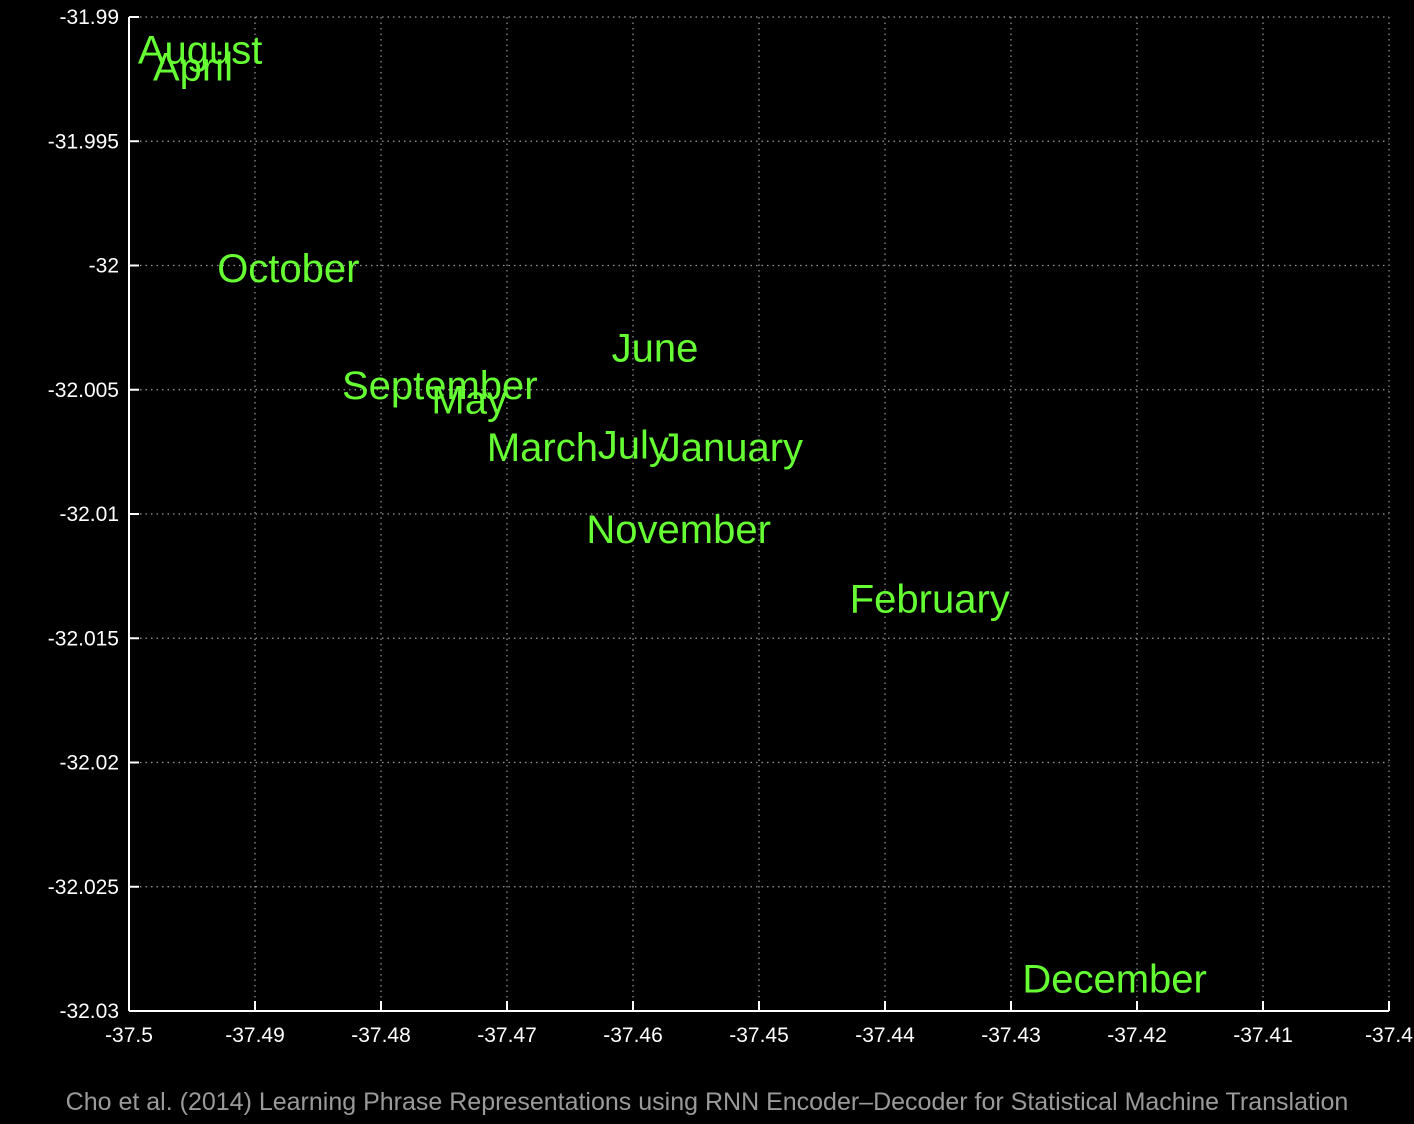  I want to click on x-tick-label: -37.41, so click(1263, 1035).